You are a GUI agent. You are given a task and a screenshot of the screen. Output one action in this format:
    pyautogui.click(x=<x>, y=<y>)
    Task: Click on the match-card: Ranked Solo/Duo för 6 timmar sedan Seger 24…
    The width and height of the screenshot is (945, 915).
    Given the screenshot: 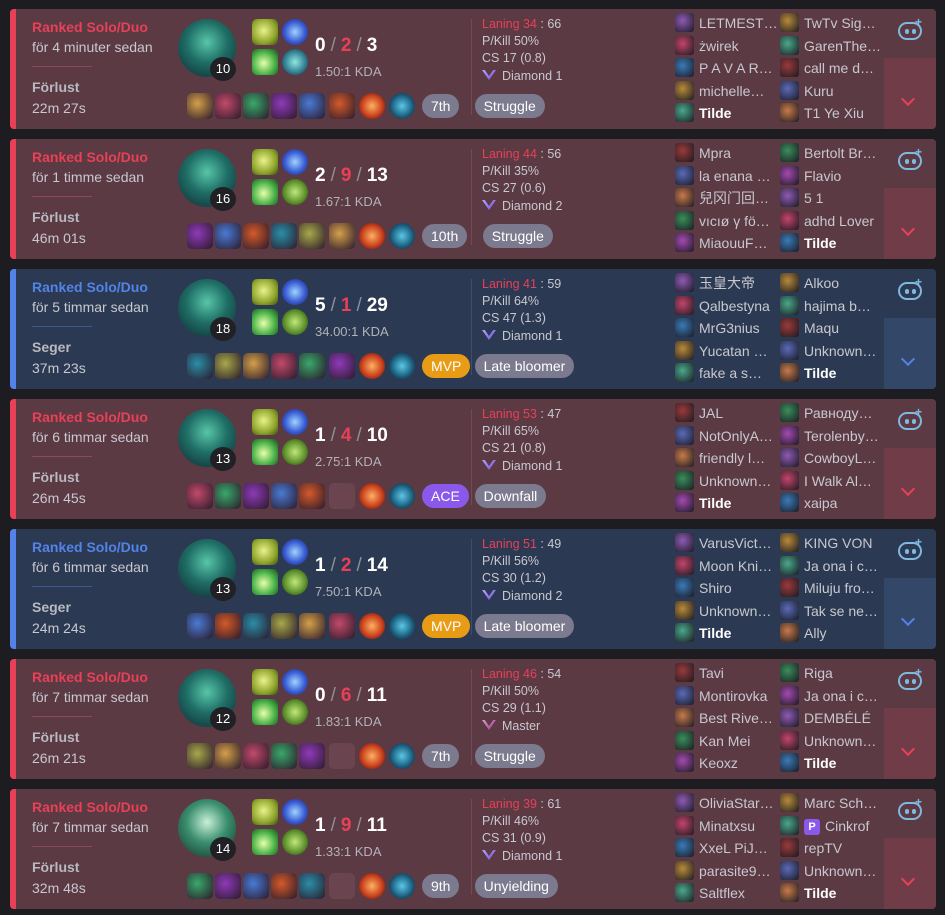 What is the action you would take?
    pyautogui.click(x=473, y=589)
    